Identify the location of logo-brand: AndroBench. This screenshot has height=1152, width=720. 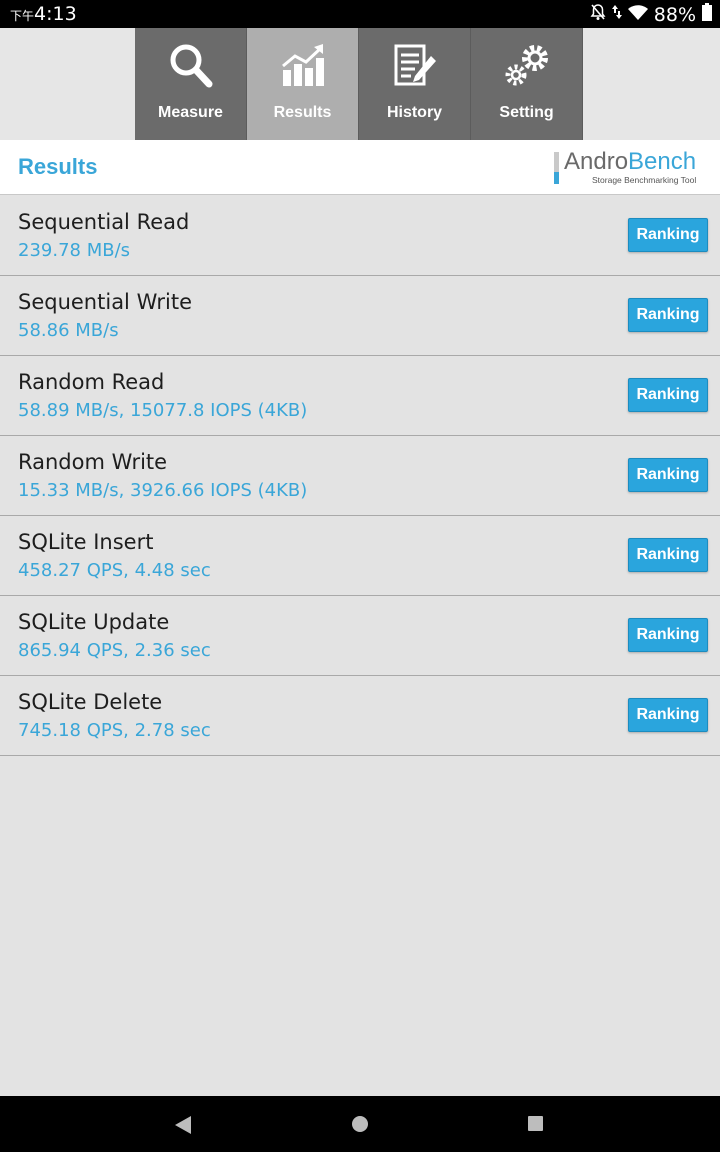
(630, 162).